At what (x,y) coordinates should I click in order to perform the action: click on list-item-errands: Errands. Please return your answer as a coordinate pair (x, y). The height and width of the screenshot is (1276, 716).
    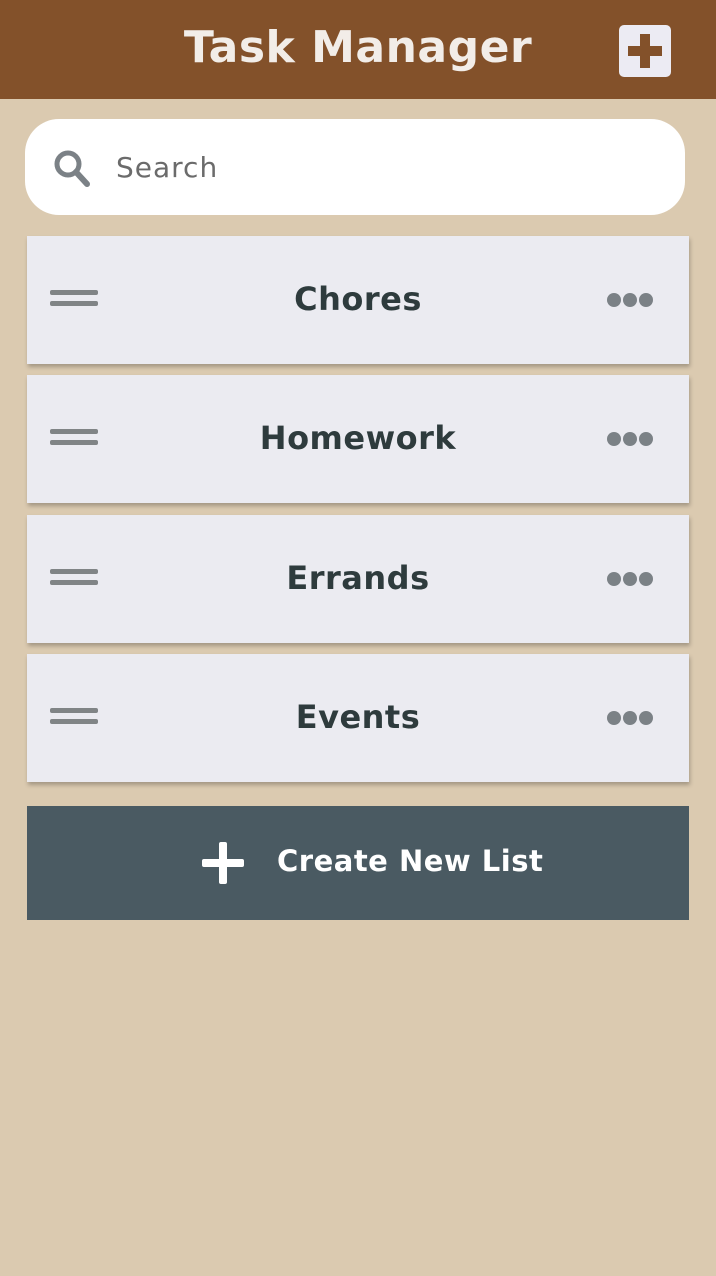
    Looking at the image, I should click on (358, 579).